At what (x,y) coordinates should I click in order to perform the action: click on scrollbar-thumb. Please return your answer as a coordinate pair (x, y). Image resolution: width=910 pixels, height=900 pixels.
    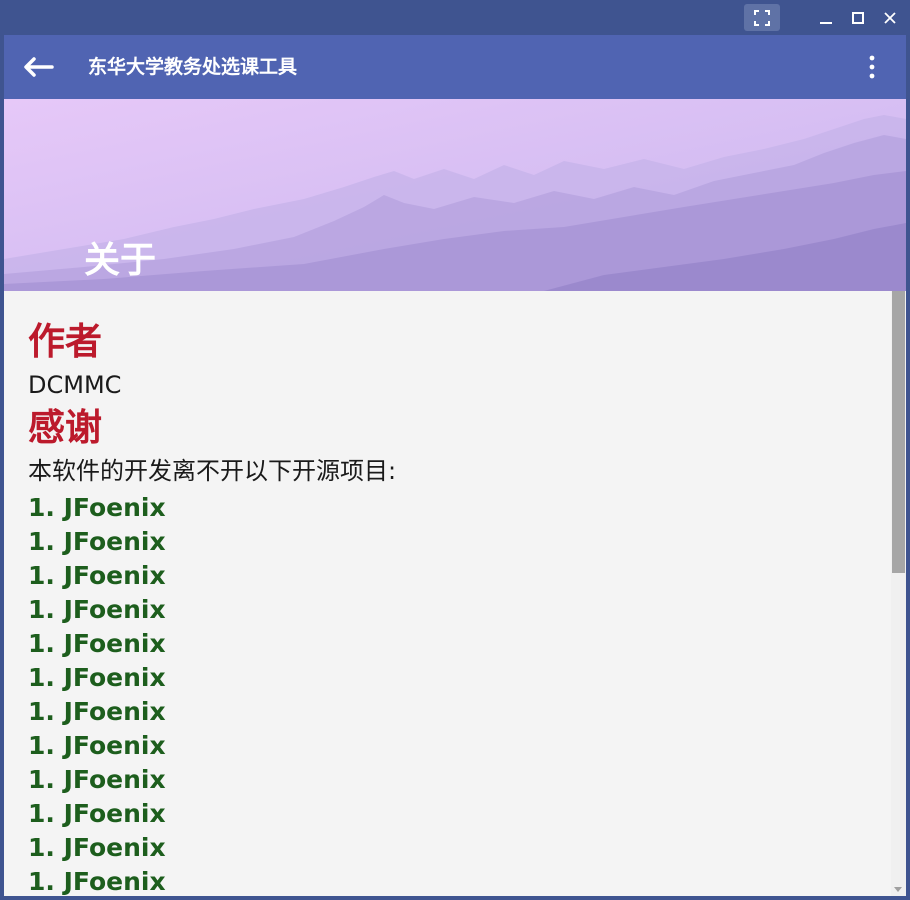
    Looking at the image, I should click on (898, 432).